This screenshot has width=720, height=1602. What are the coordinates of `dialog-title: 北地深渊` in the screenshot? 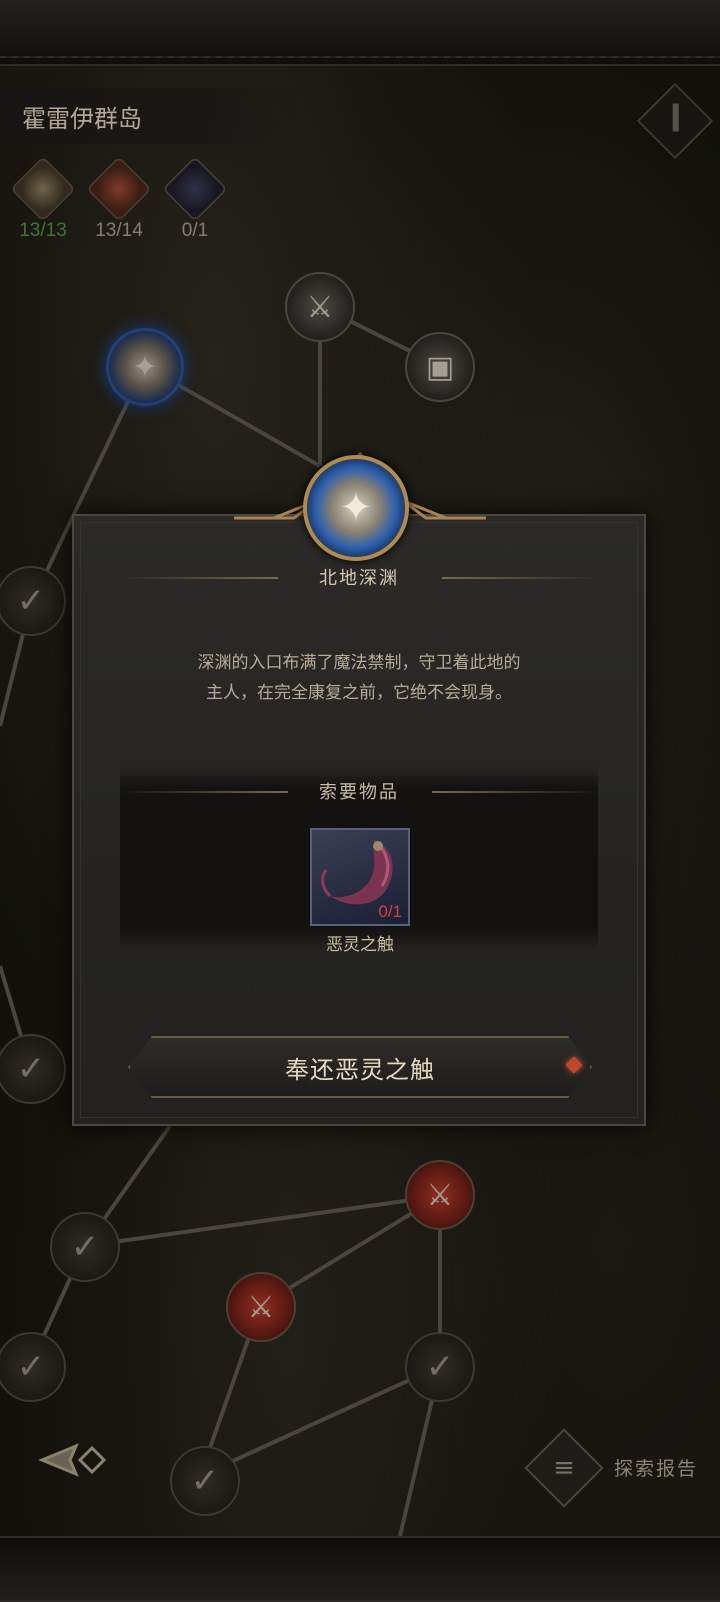 It's located at (359, 578).